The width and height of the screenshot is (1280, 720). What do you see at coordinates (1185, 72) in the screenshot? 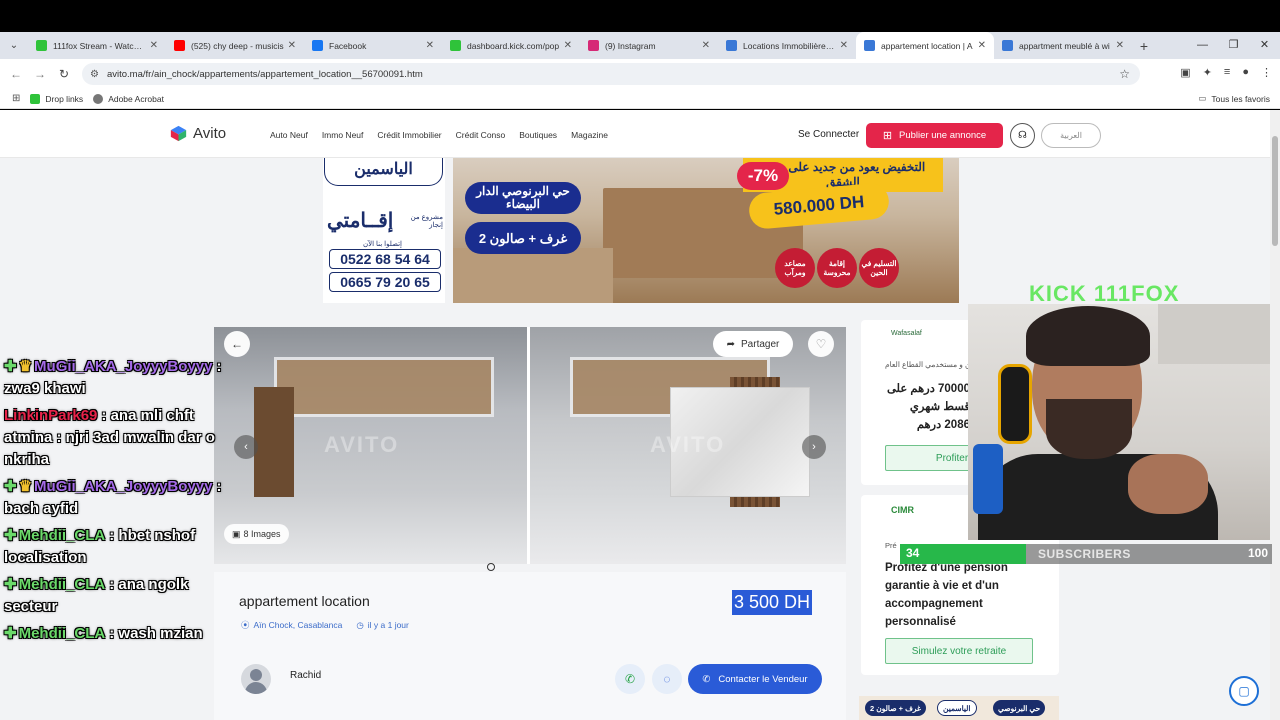
I see `screenshot-icon: ▣` at bounding box center [1185, 72].